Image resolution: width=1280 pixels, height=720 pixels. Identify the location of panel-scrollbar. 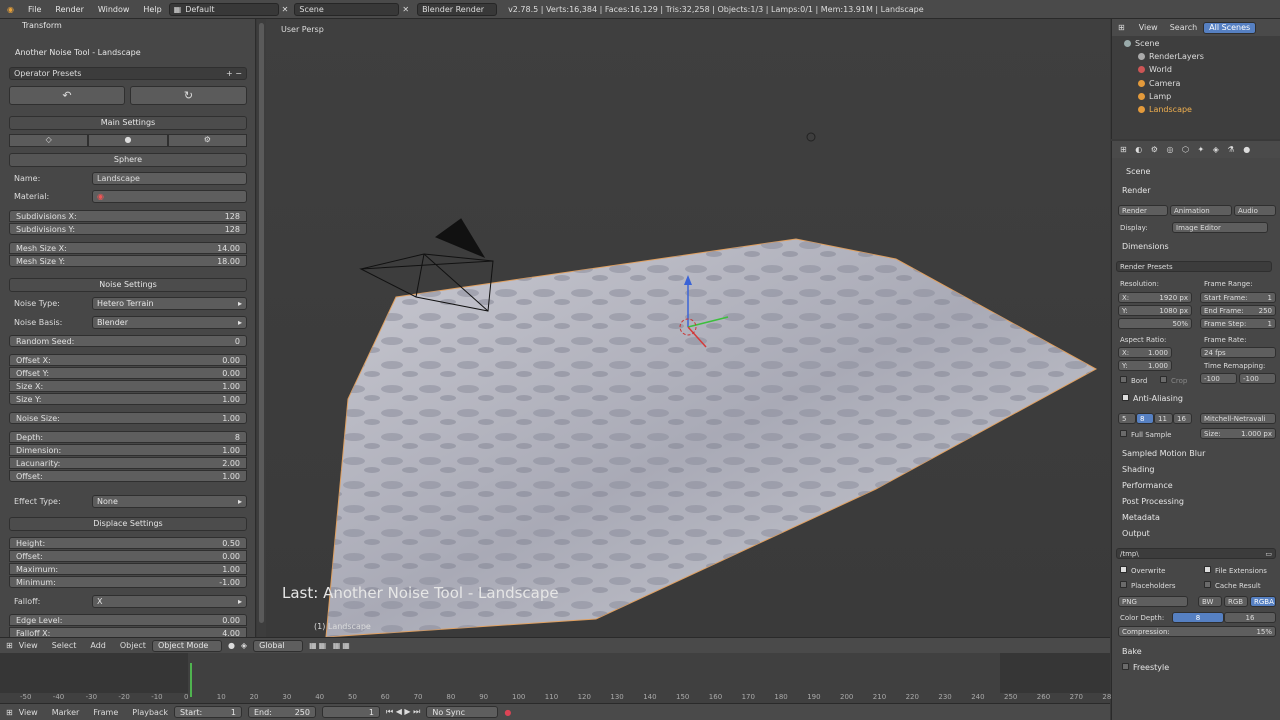
(261, 328).